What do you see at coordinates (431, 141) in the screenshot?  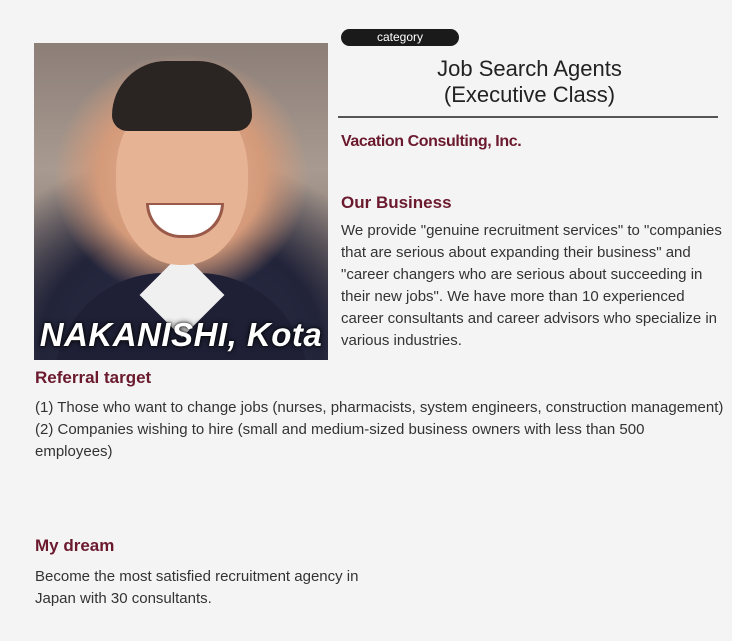 I see `company-name: Vacation Consulting, Inc.` at bounding box center [431, 141].